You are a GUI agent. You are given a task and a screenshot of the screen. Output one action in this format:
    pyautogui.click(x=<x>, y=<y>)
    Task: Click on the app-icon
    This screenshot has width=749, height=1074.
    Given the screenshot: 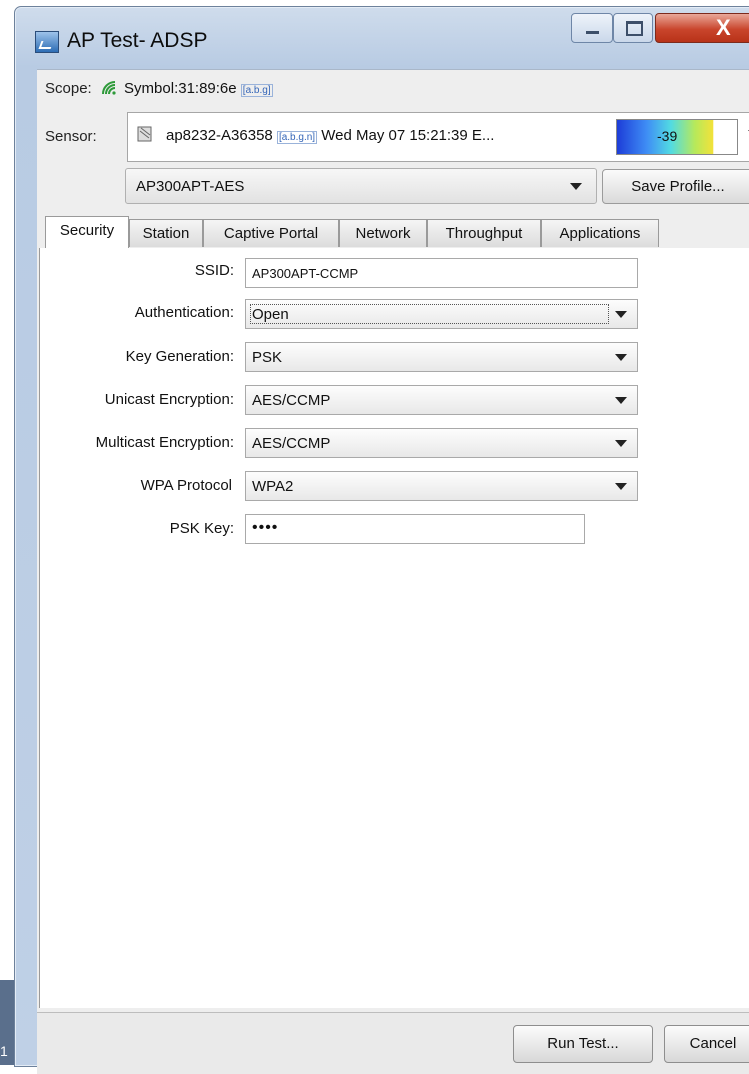 What is the action you would take?
    pyautogui.click(x=47, y=42)
    